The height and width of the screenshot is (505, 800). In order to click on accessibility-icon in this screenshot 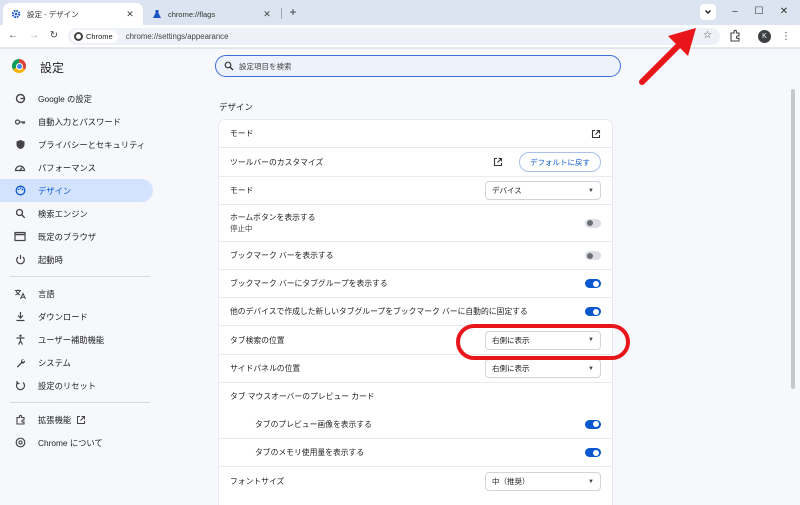, I will do `click(20, 340)`.